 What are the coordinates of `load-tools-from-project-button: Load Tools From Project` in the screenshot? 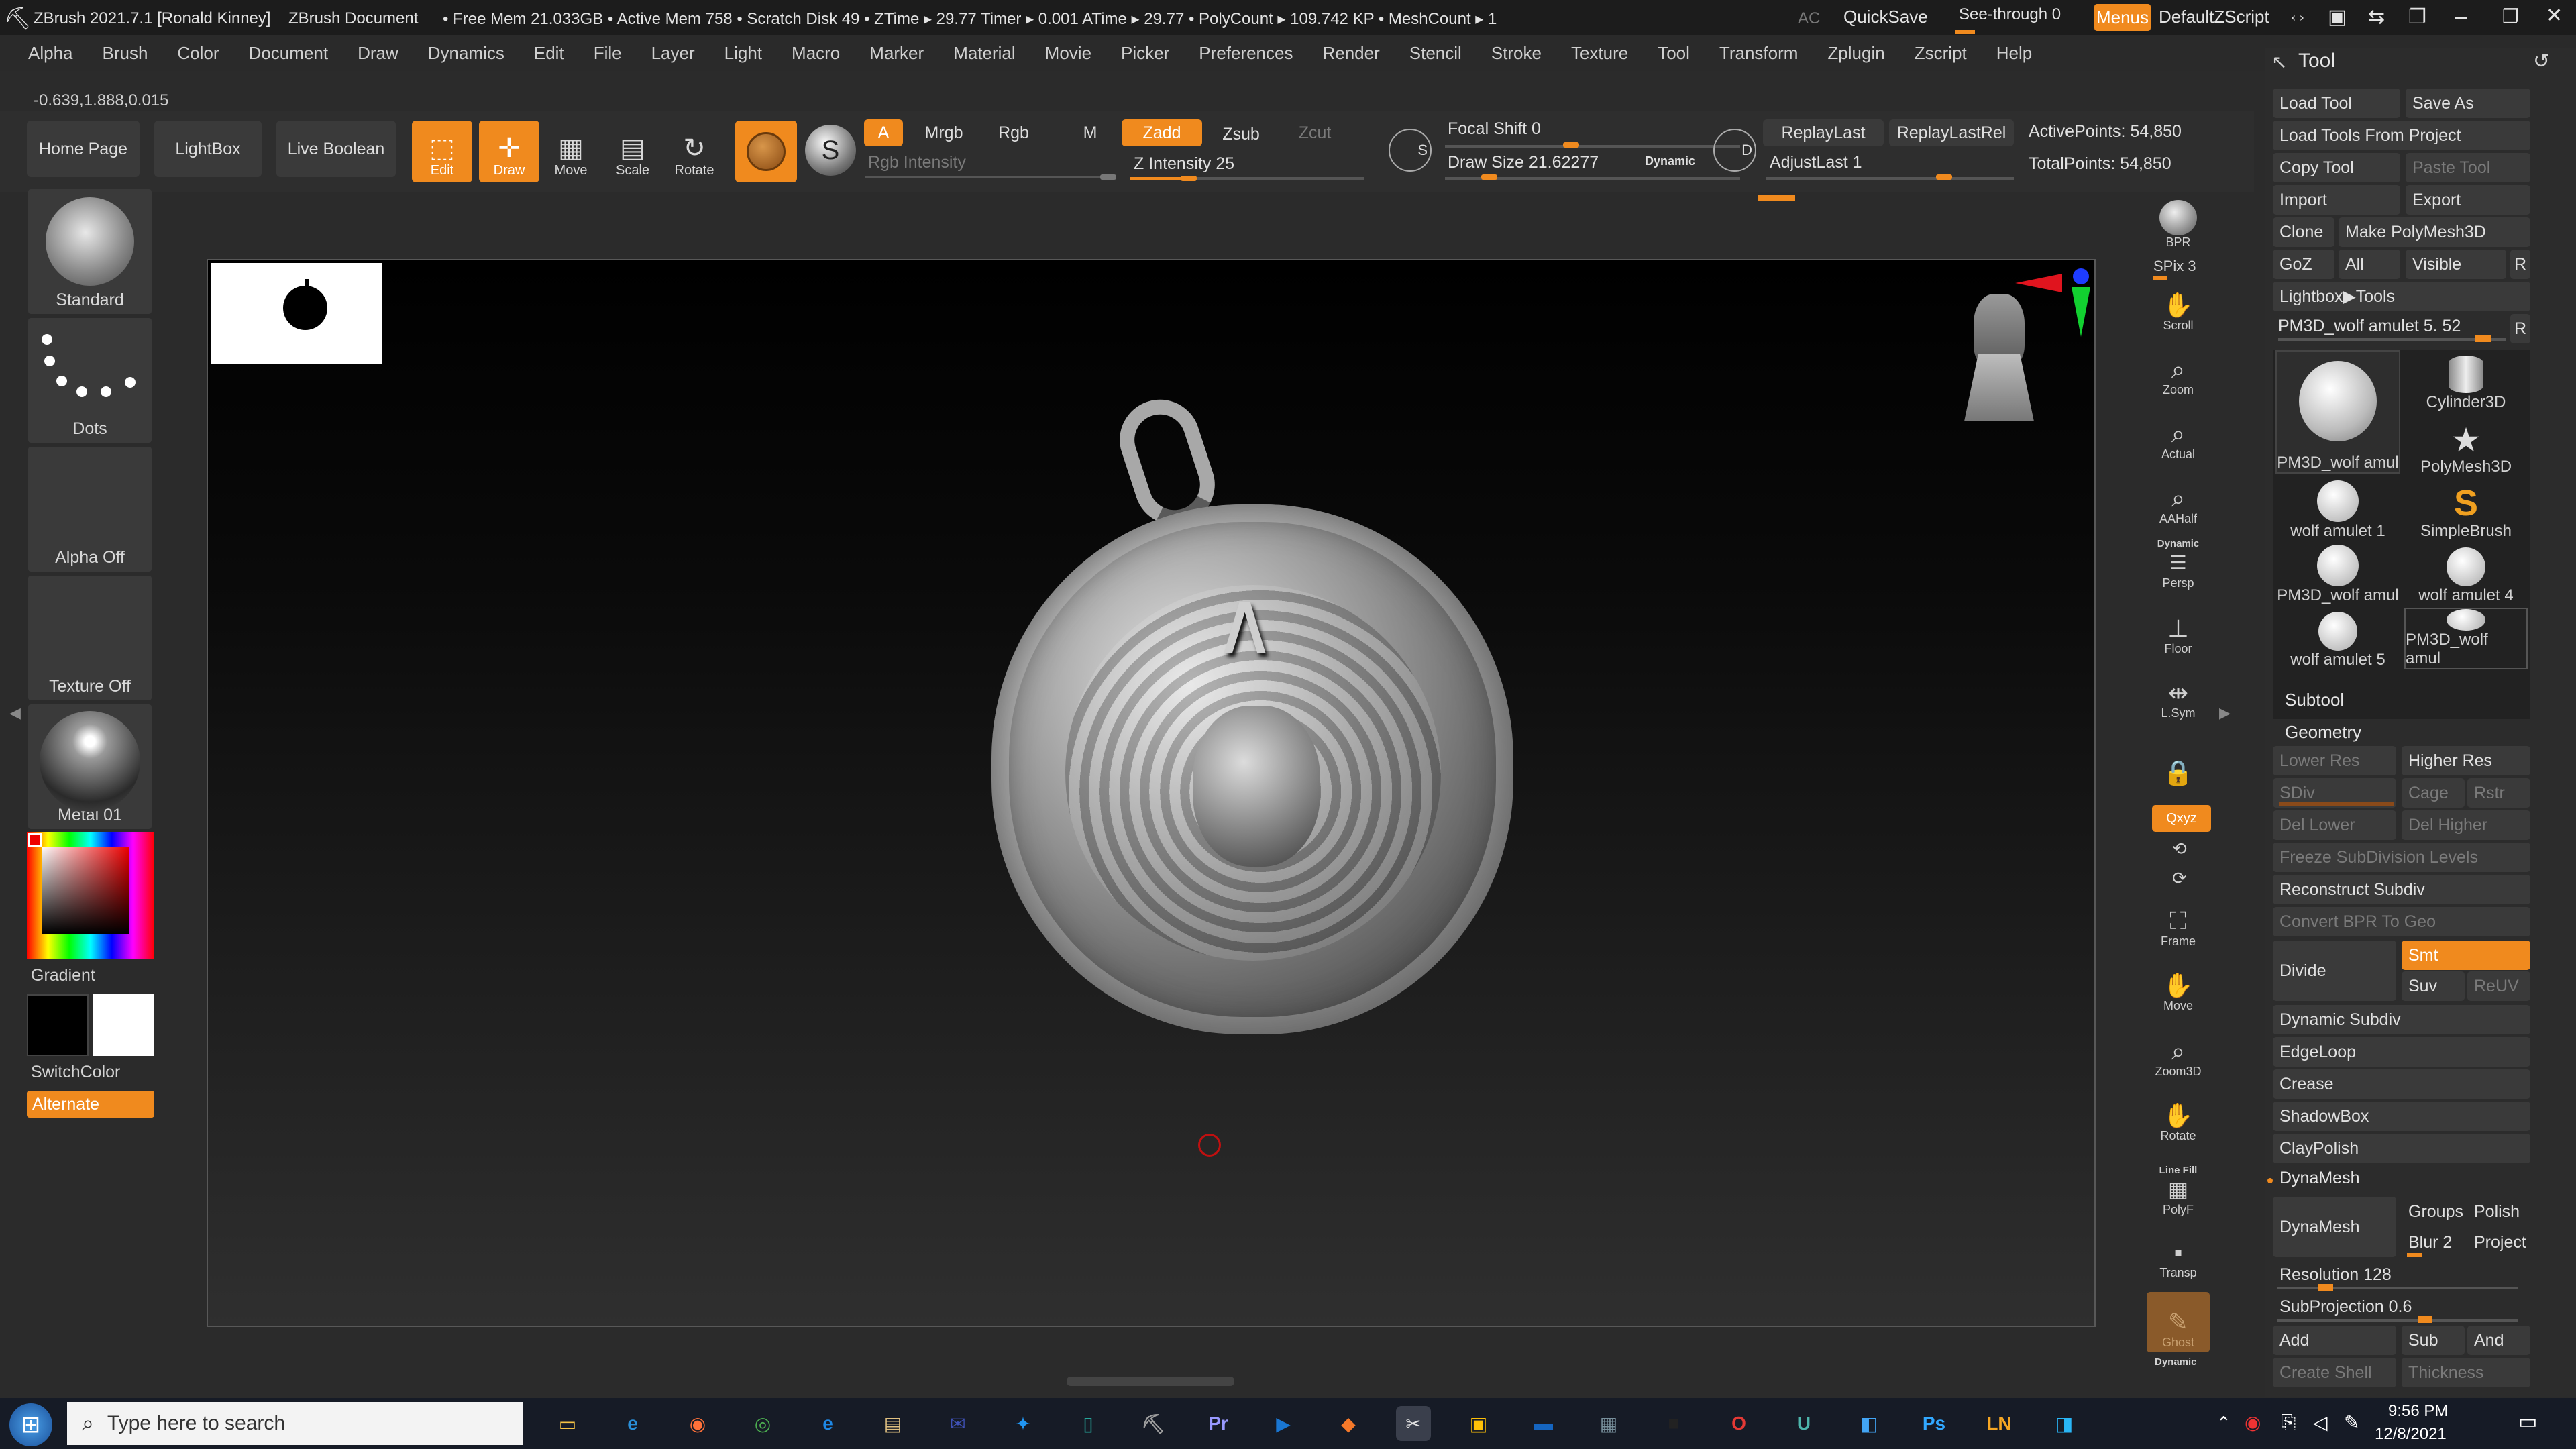 It's located at (2401, 135).